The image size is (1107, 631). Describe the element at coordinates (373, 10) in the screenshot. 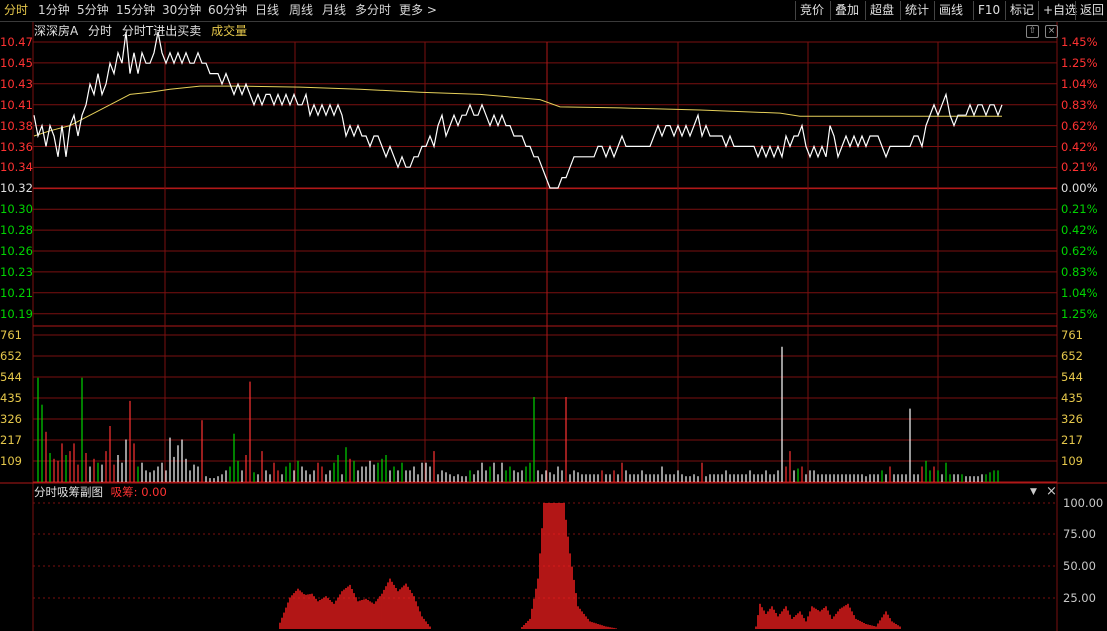

I see `period-tab-9: 多分时` at that location.